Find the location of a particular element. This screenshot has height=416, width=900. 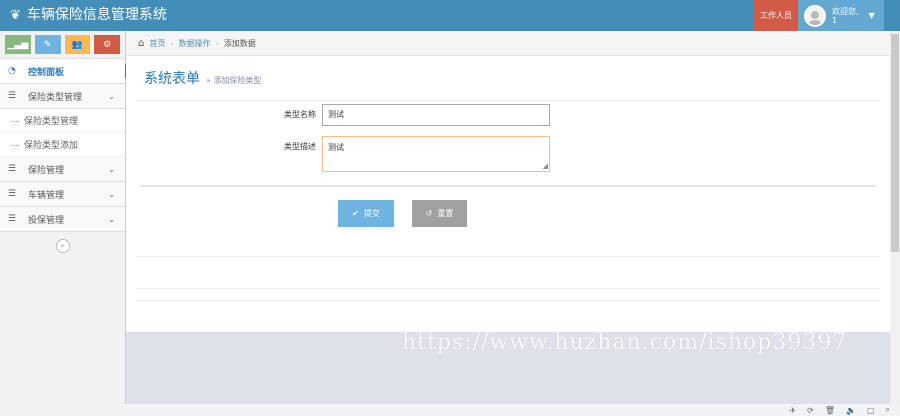

edit-shortcut-button: ✎ is located at coordinates (47, 44).